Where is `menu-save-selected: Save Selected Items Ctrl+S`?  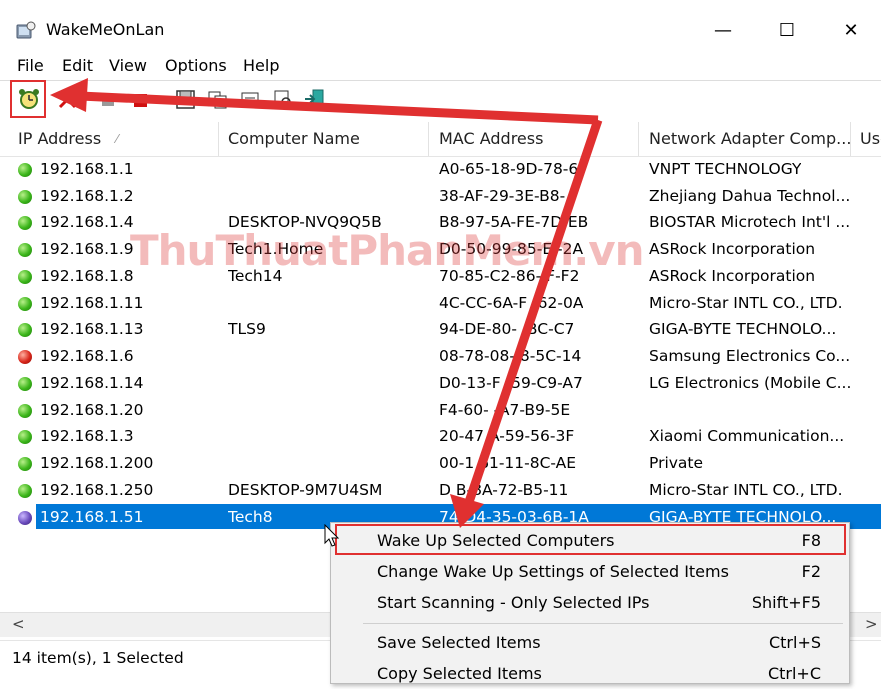
menu-save-selected: Save Selected Items Ctrl+S is located at coordinates (590, 643).